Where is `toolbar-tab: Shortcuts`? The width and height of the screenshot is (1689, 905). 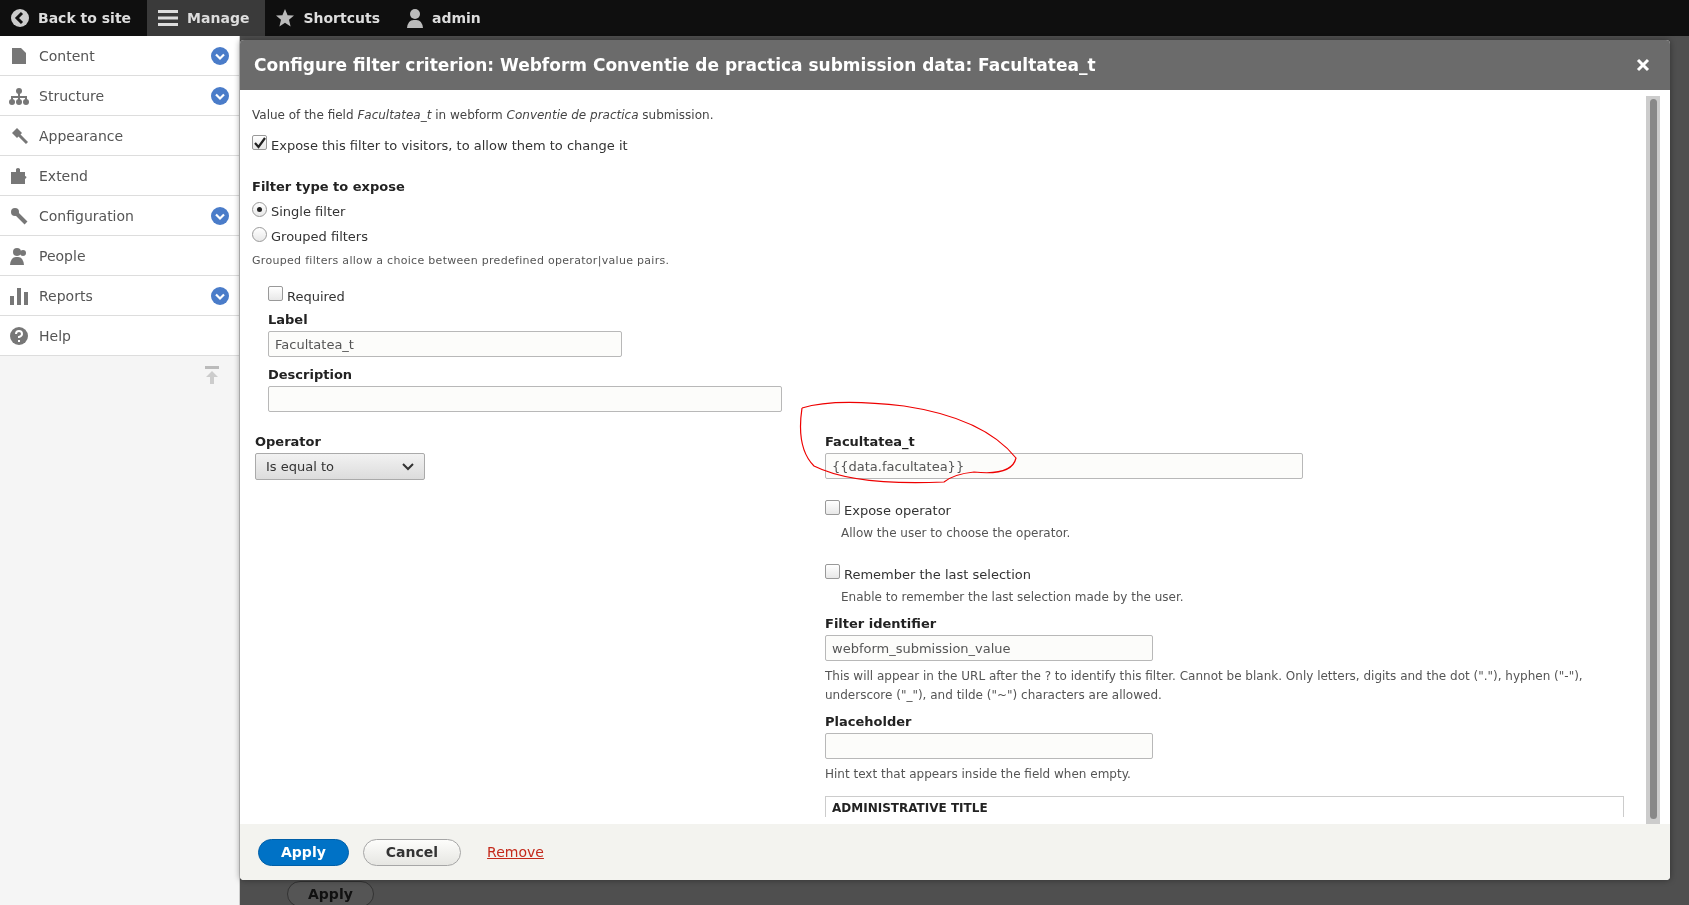
toolbar-tab: Shortcuts is located at coordinates (330, 18).